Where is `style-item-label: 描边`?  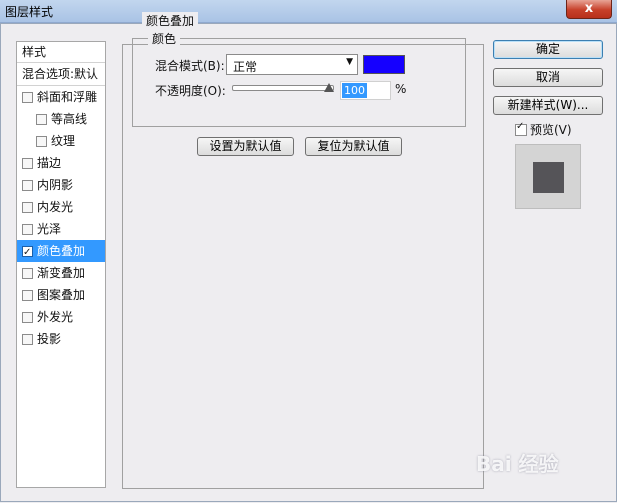 style-item-label: 描边 is located at coordinates (49, 163).